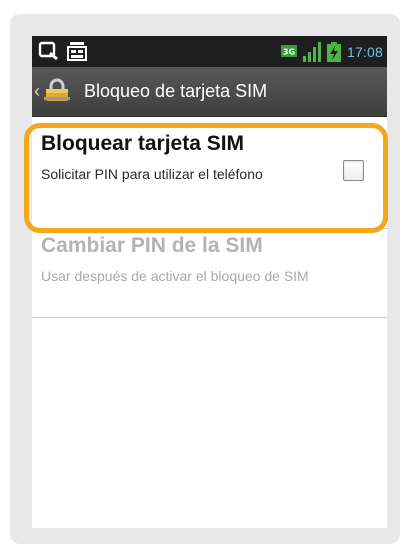  Describe the element at coordinates (63, 51) in the screenshot. I see `status-left-icons` at that location.